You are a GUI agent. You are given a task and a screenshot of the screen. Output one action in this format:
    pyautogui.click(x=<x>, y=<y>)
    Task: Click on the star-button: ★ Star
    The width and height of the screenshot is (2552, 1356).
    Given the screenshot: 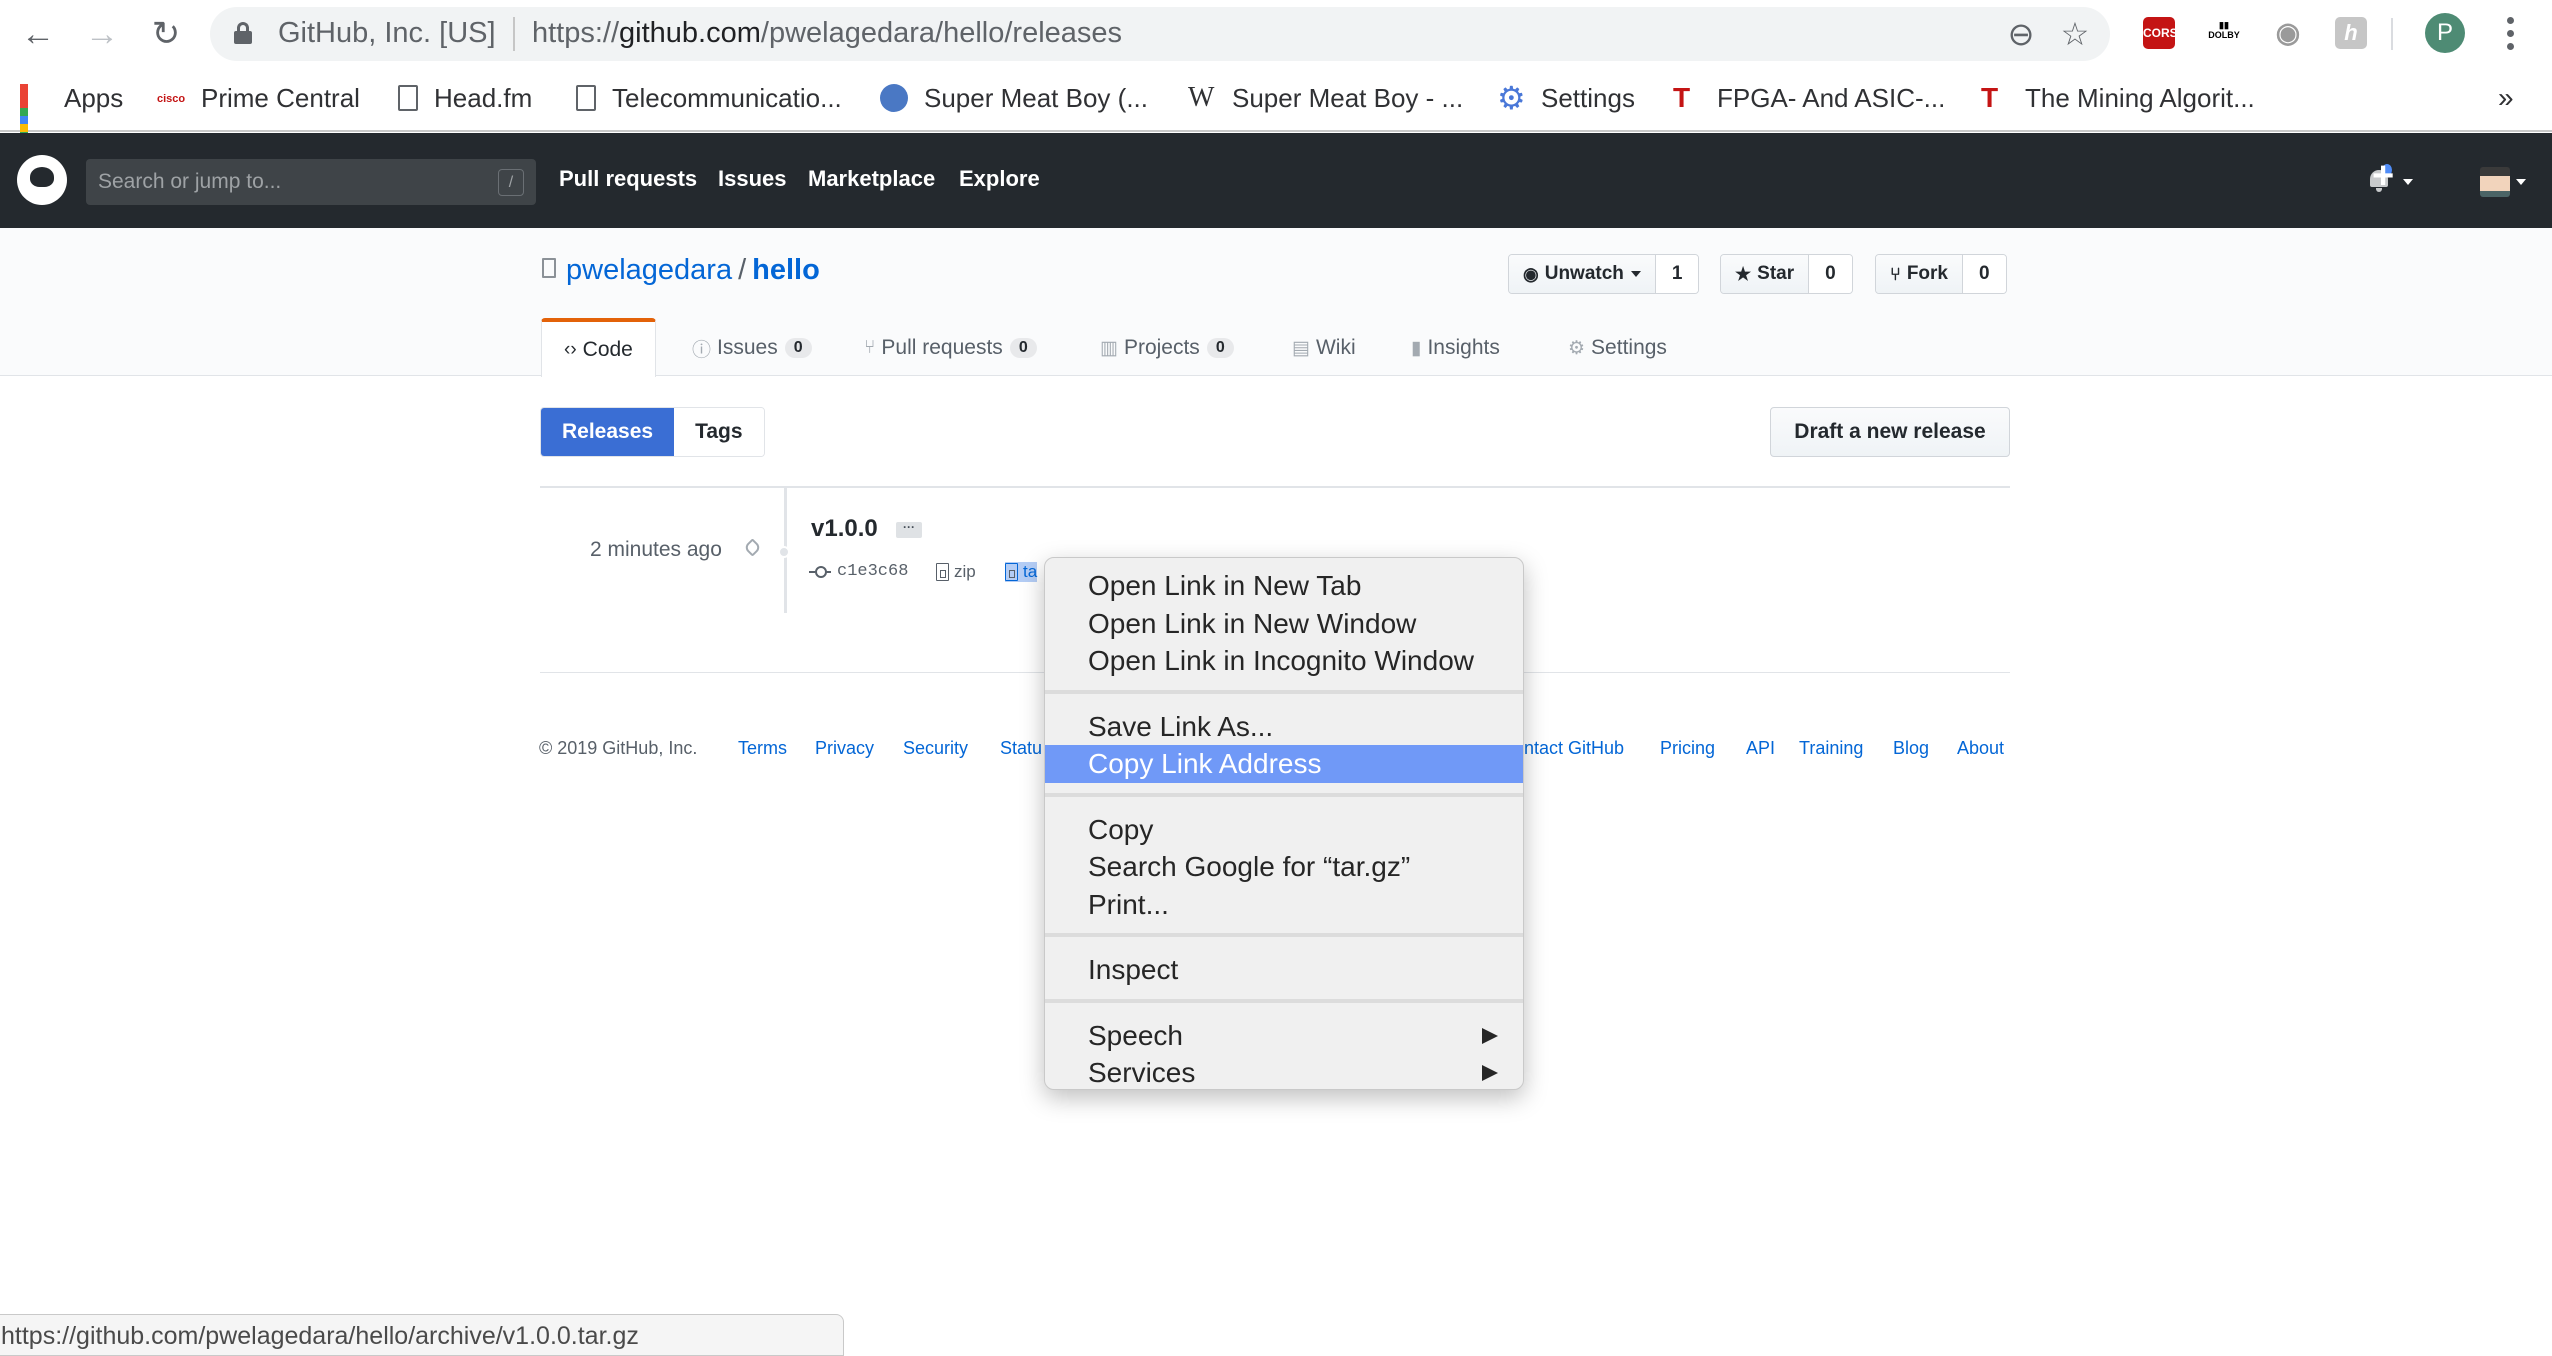 What is the action you would take?
    pyautogui.click(x=1765, y=274)
    